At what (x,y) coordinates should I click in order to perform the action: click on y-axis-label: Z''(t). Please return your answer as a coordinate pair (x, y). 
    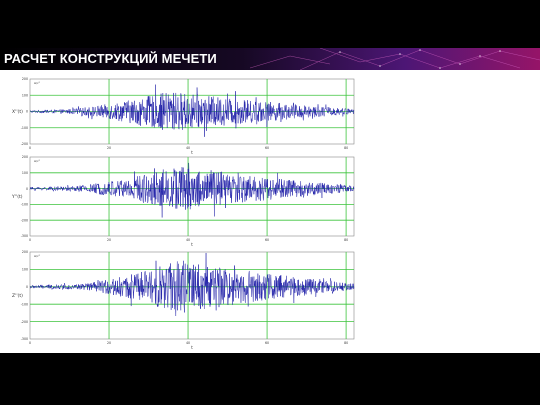
    Looking at the image, I should click on (17, 296).